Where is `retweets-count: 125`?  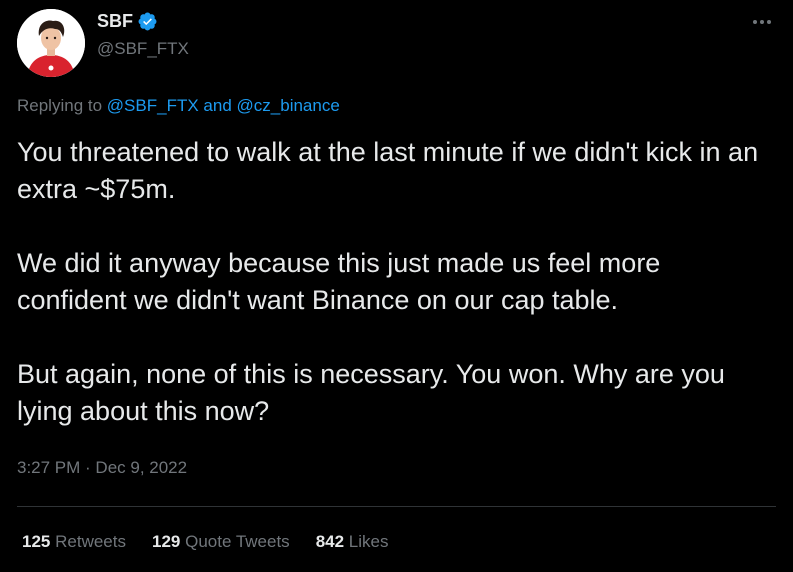 retweets-count: 125 is located at coordinates (36, 541).